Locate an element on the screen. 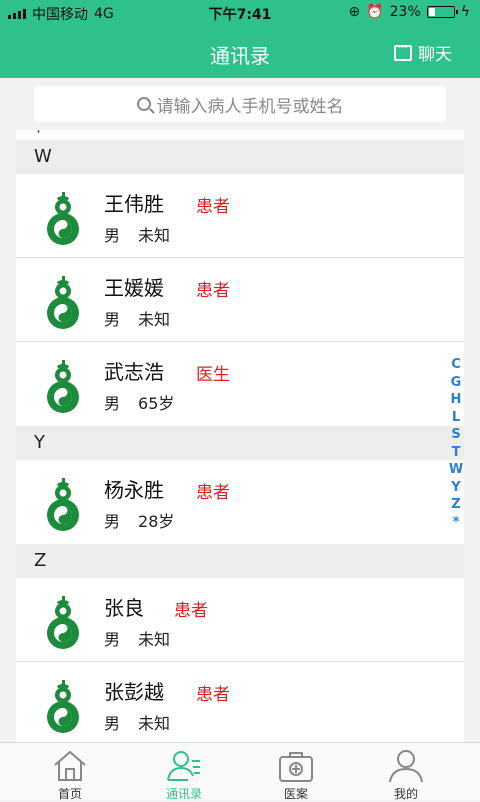  section-letter: W is located at coordinates (43, 156).